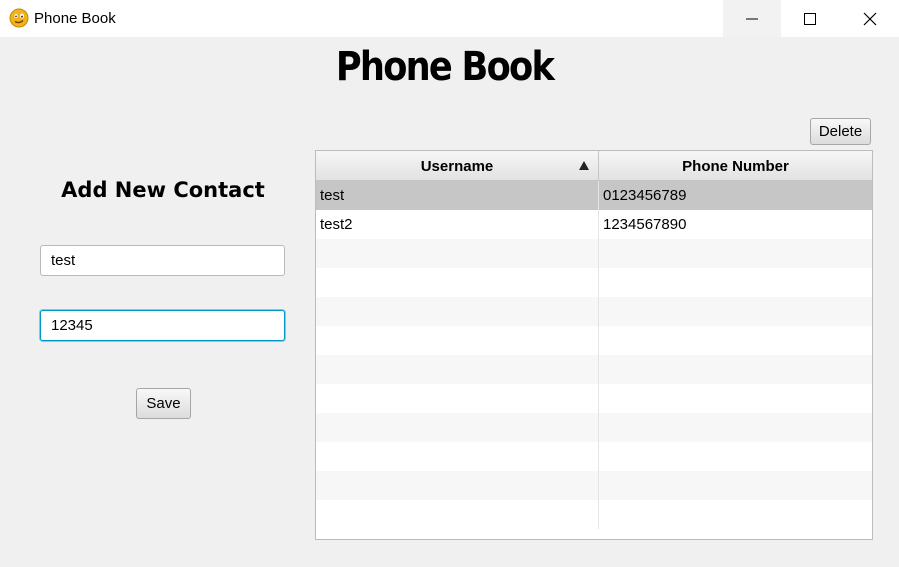 This screenshot has width=899, height=567. I want to click on cell-username: test, so click(457, 195).